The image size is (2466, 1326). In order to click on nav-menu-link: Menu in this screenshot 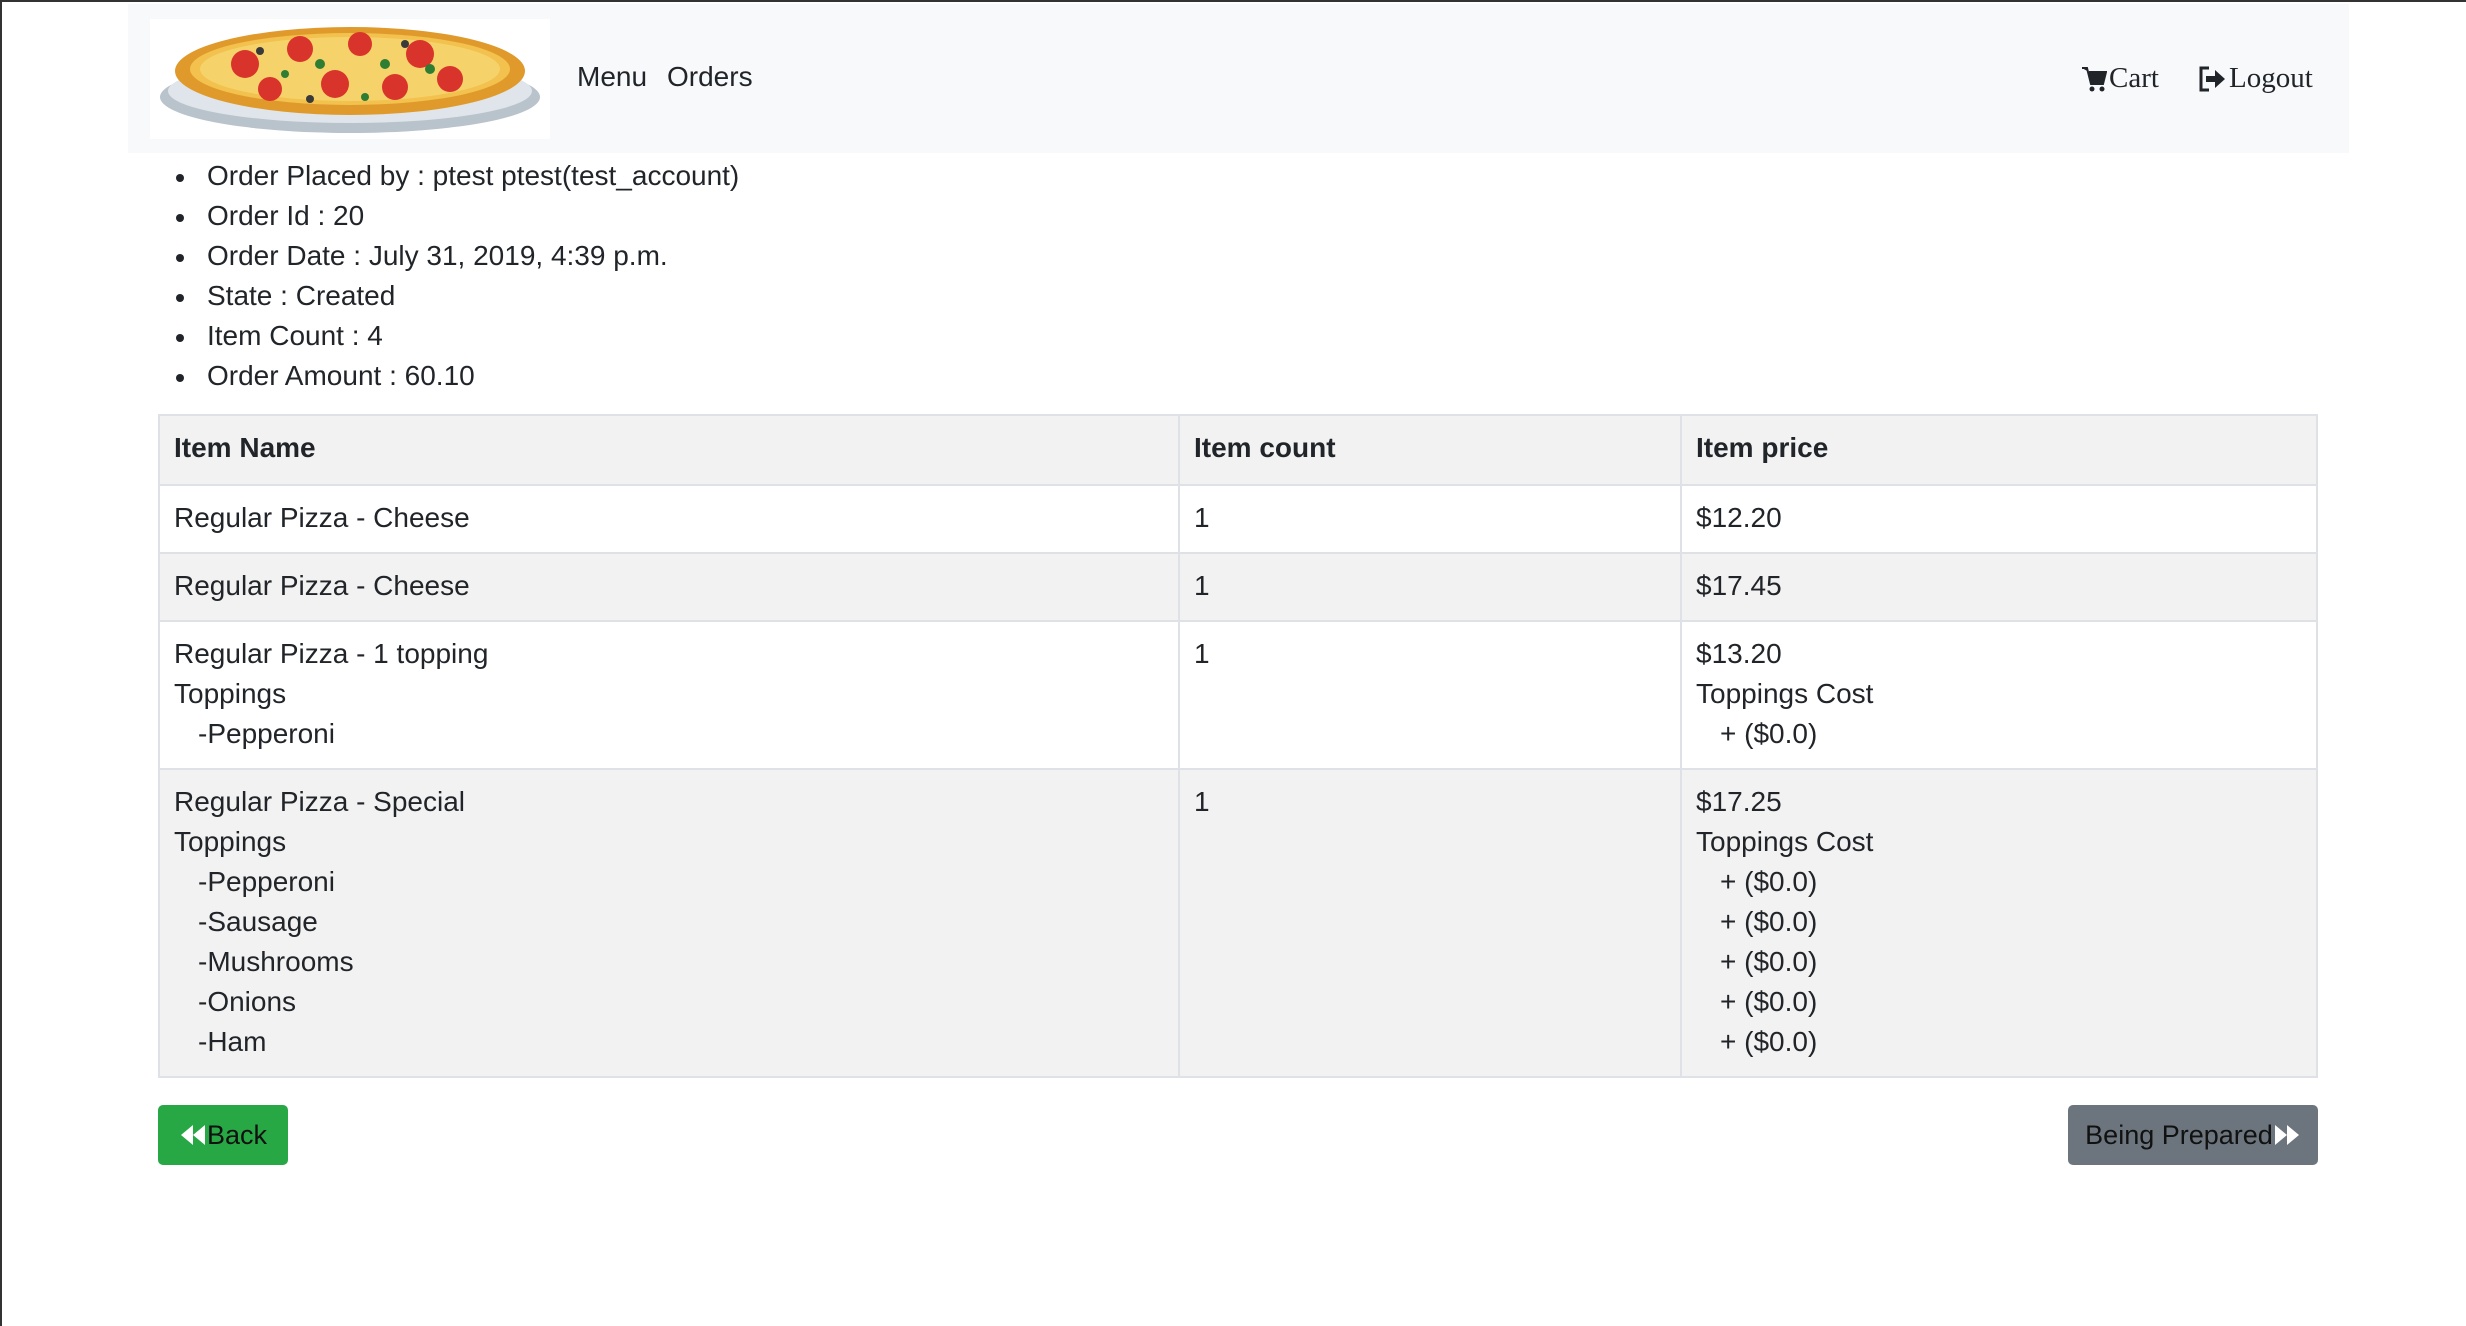, I will do `click(612, 77)`.